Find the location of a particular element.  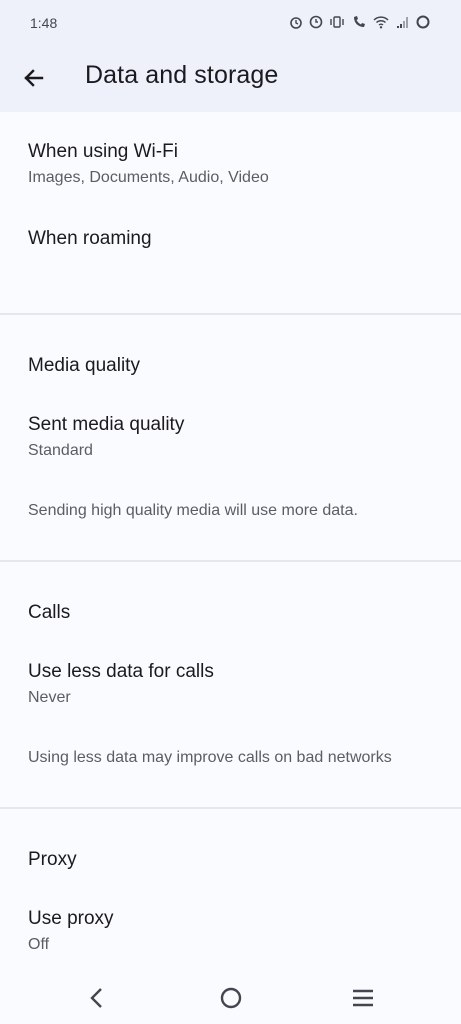

proxy-header: Proxy is located at coordinates (52, 859).